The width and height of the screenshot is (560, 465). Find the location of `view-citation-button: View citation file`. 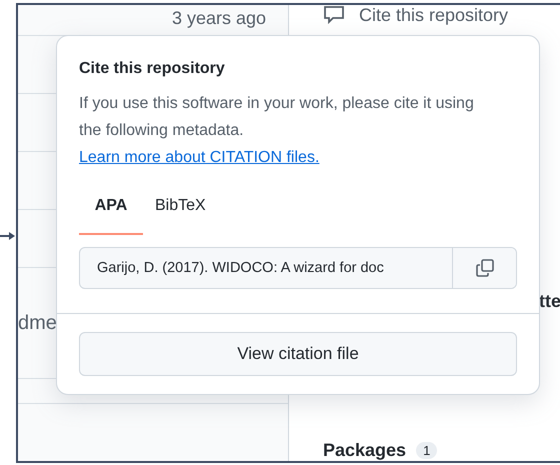

view-citation-button: View citation file is located at coordinates (298, 354).